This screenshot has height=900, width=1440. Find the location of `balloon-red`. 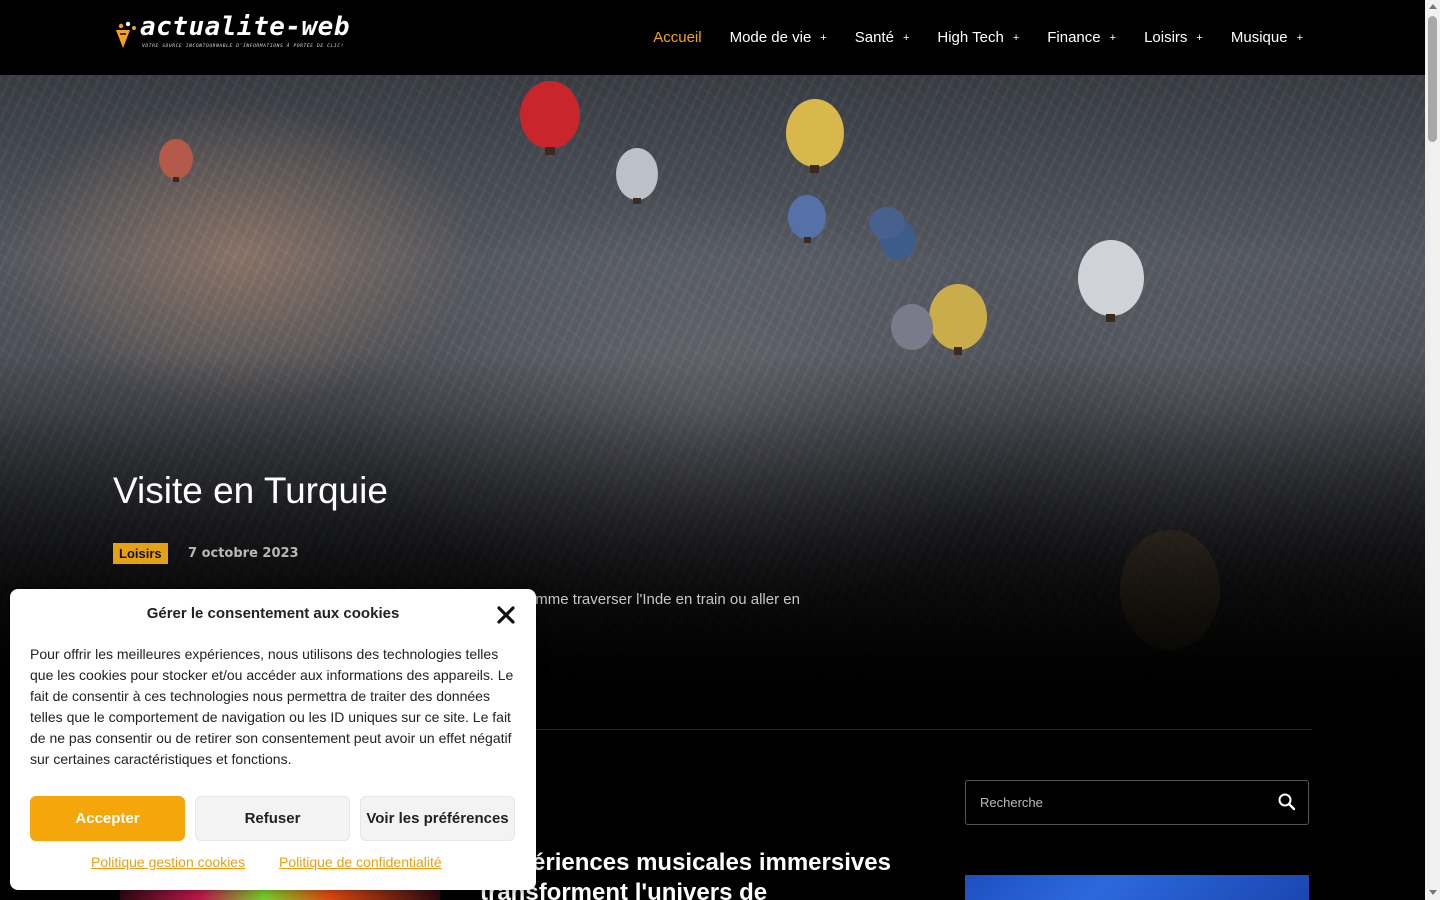

balloon-red is located at coordinates (550, 118).